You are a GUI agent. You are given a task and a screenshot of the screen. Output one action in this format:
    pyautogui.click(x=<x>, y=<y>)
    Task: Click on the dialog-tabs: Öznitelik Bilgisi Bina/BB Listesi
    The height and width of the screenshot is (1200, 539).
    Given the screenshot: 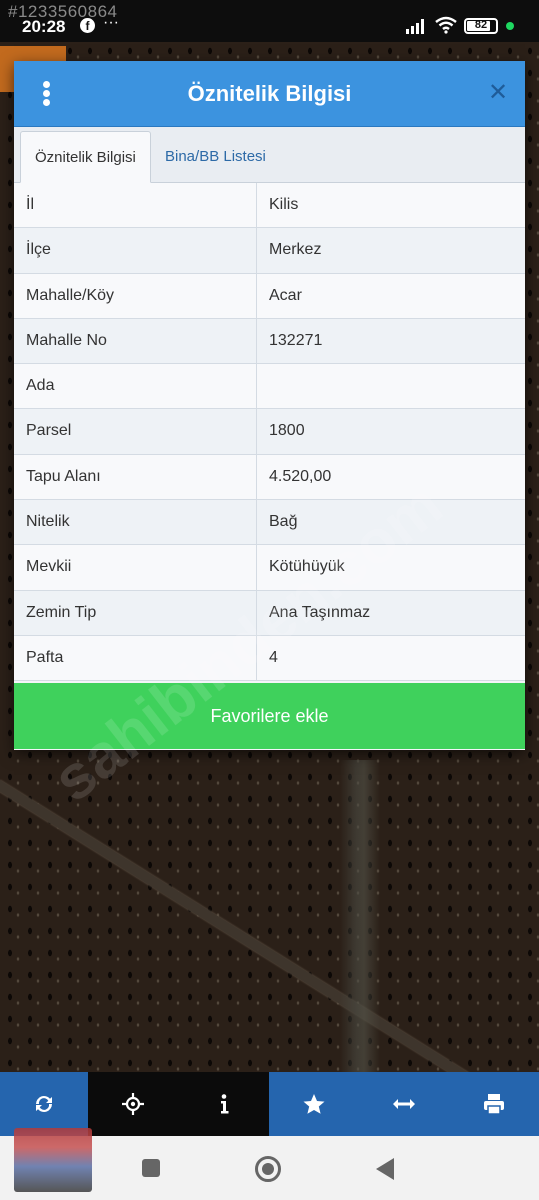 What is the action you would take?
    pyautogui.click(x=269, y=155)
    